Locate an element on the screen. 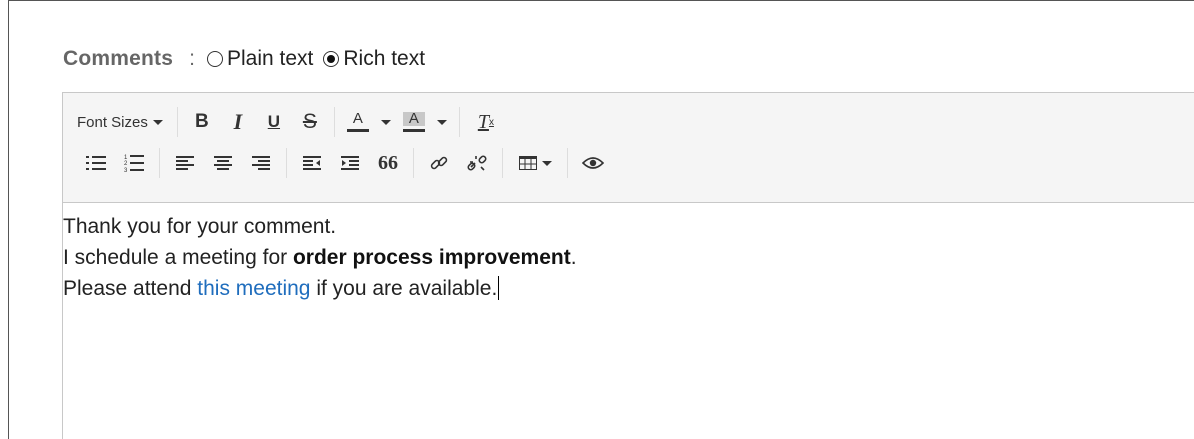 The height and width of the screenshot is (439, 1194). insert-link-button is located at coordinates (439, 163).